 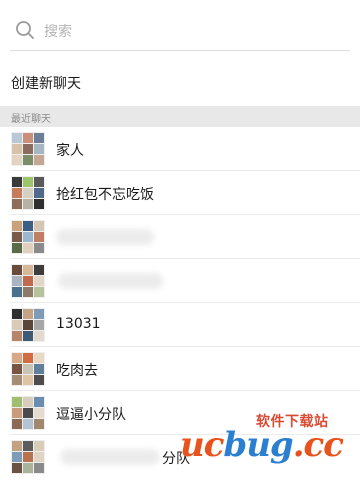 I want to click on chat-name: 家人, so click(x=70, y=151).